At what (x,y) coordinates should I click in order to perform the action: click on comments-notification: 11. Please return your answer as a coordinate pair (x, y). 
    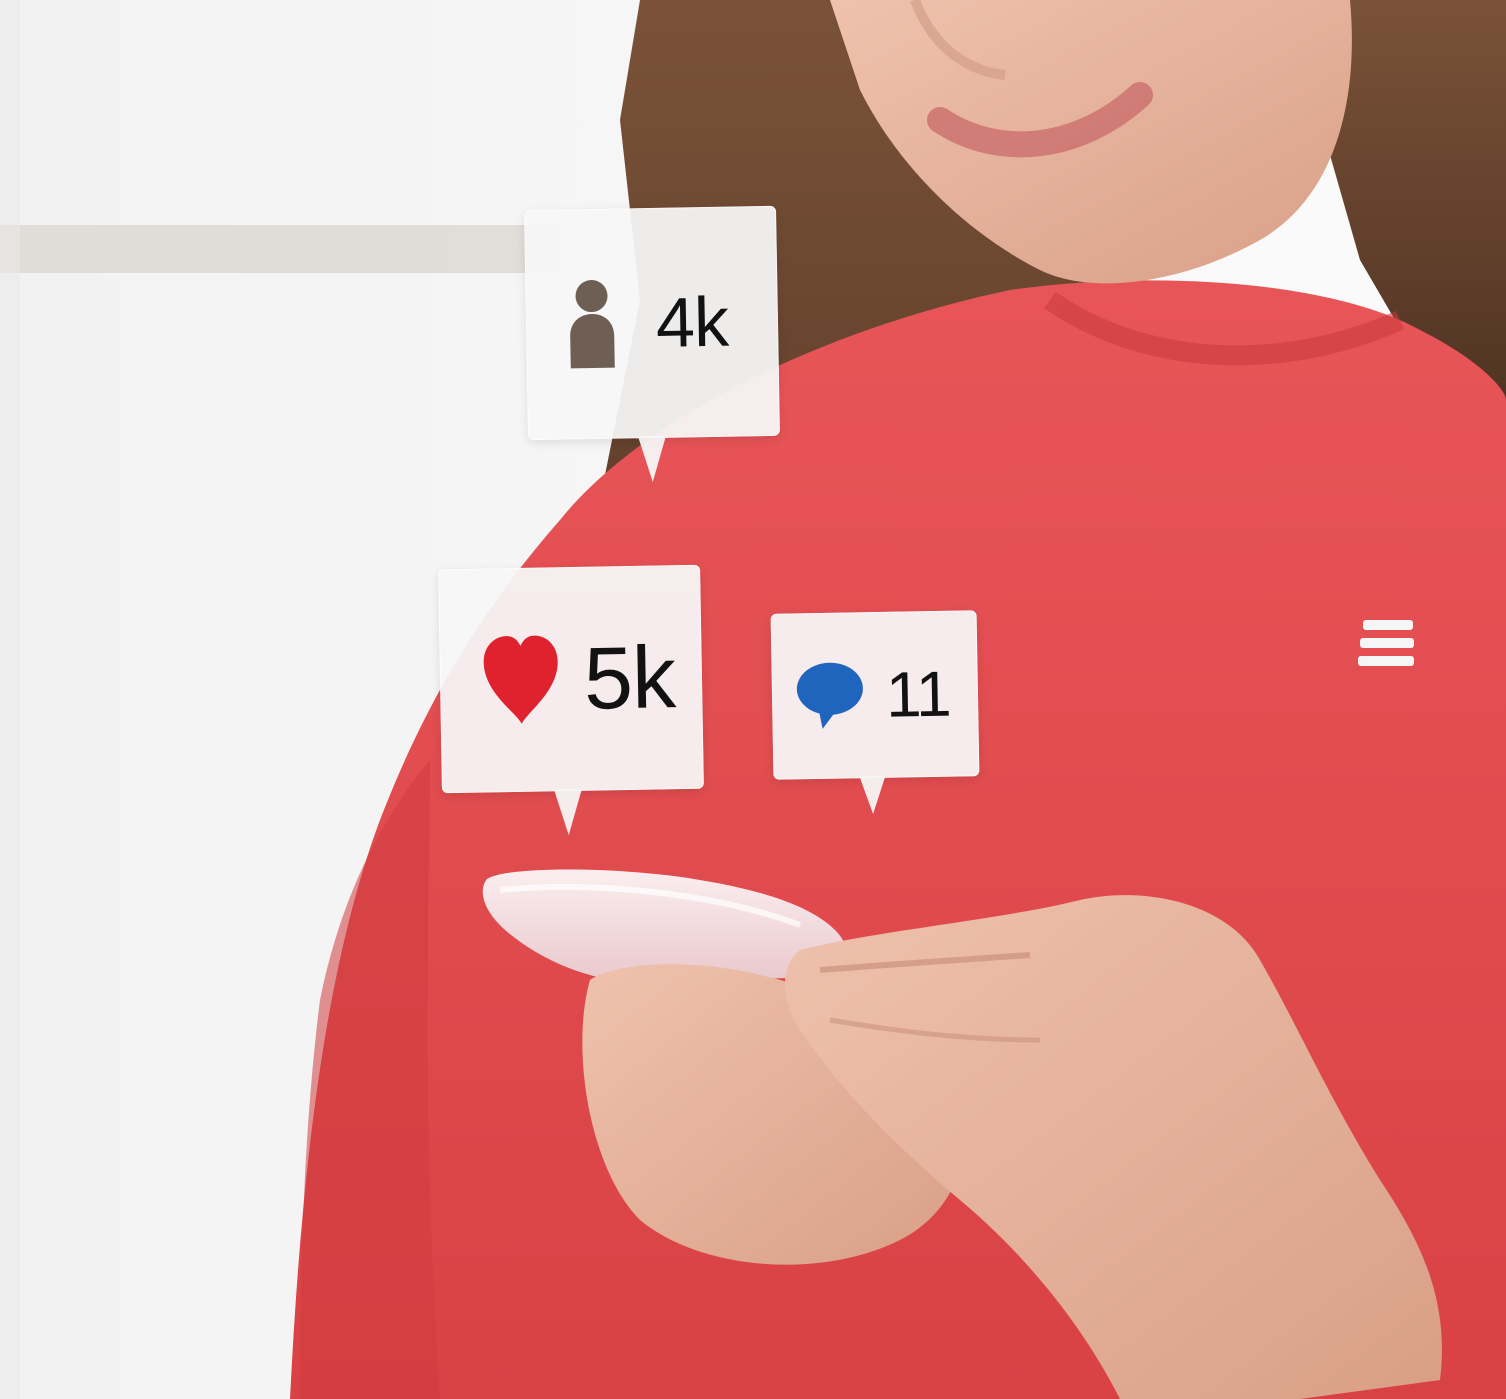
    Looking at the image, I should click on (875, 695).